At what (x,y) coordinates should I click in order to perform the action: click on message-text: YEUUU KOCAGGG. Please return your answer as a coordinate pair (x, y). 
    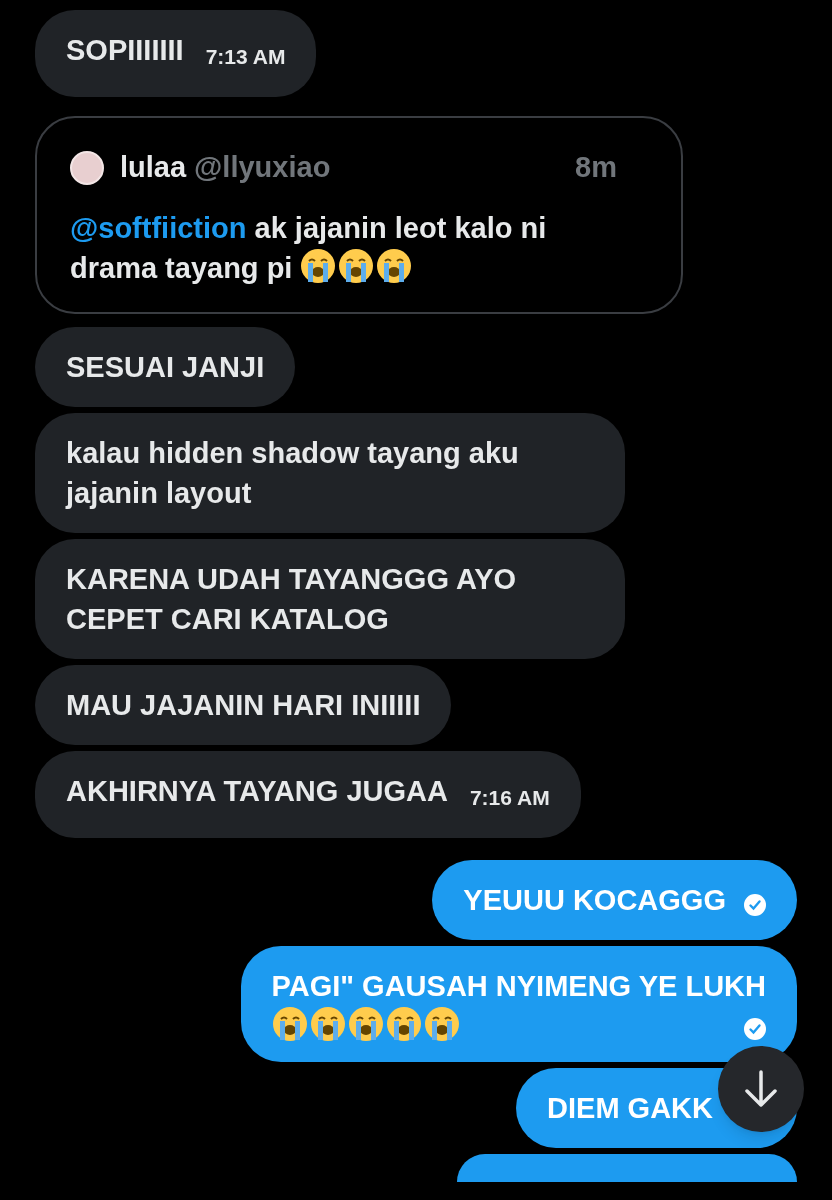
    Looking at the image, I should click on (594, 899).